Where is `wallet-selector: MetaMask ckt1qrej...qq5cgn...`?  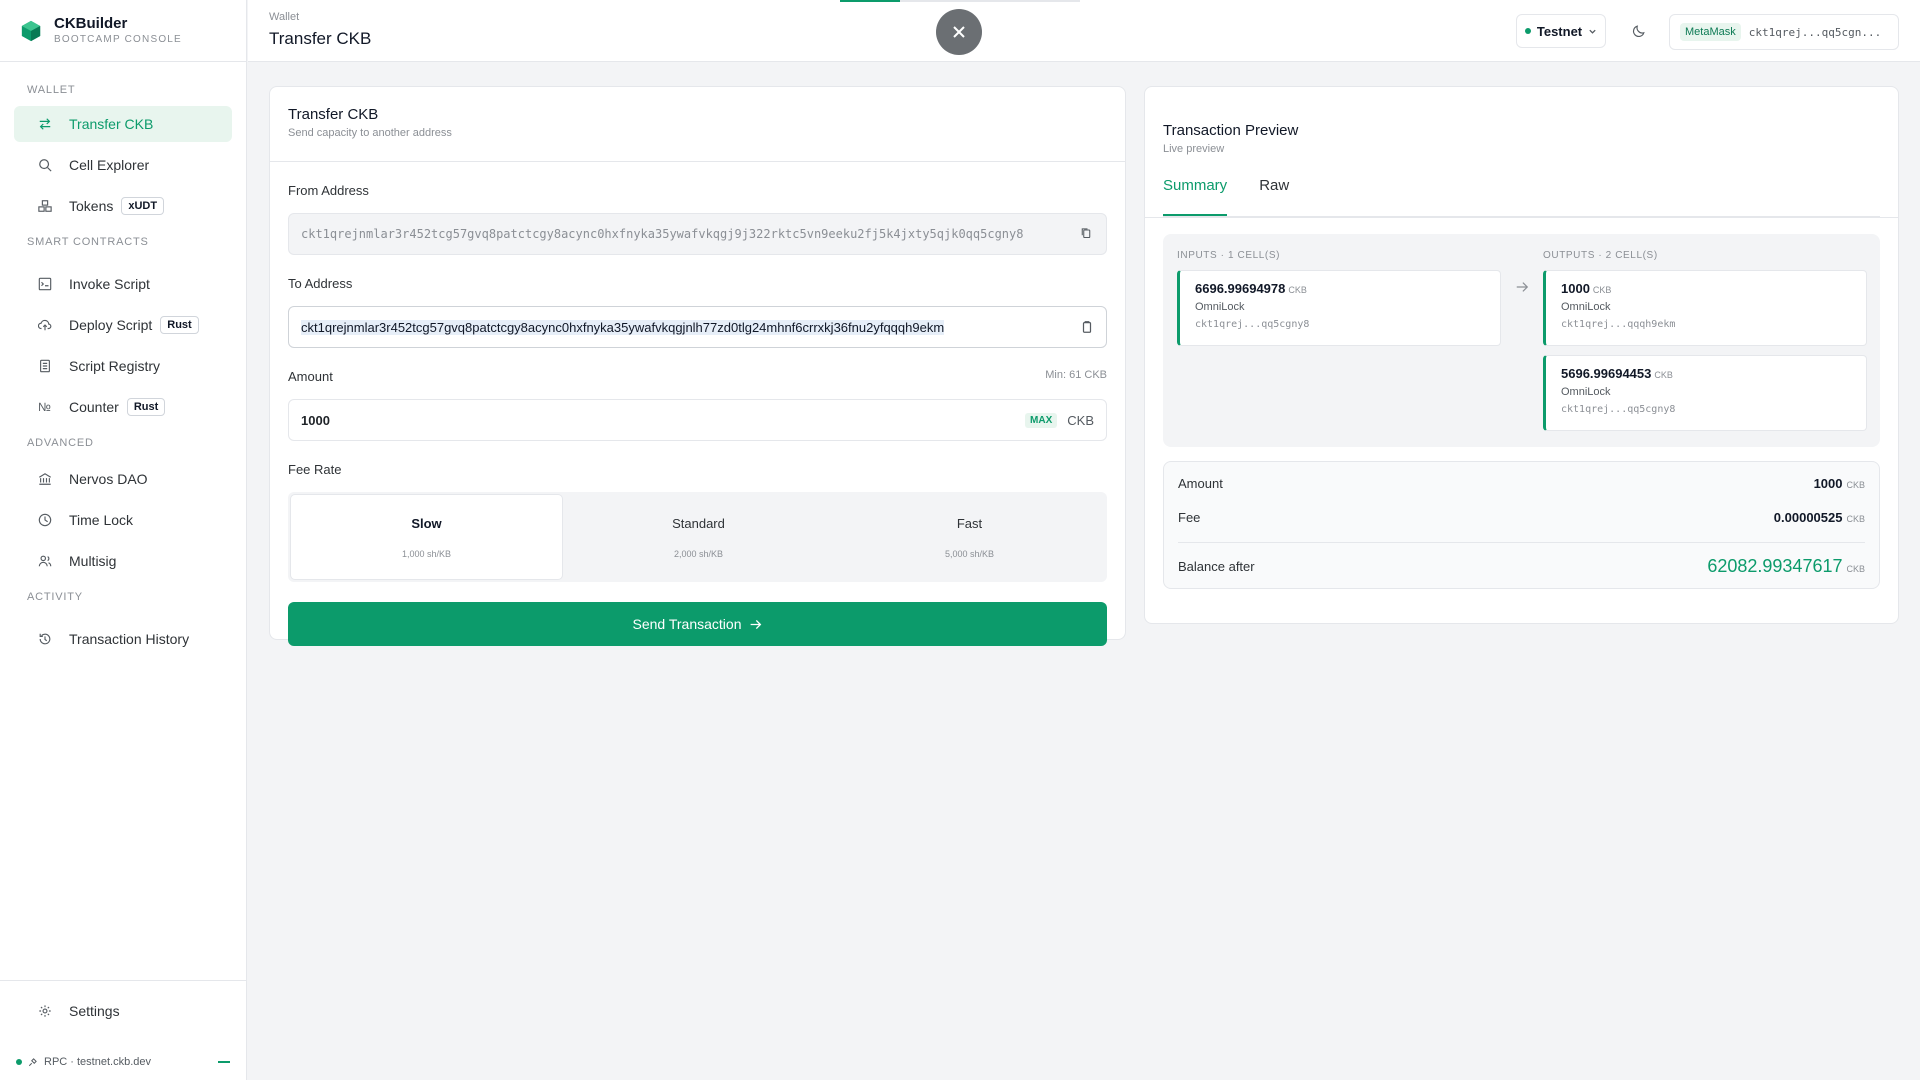 wallet-selector: MetaMask ckt1qrej...qq5cgn... is located at coordinates (1784, 32).